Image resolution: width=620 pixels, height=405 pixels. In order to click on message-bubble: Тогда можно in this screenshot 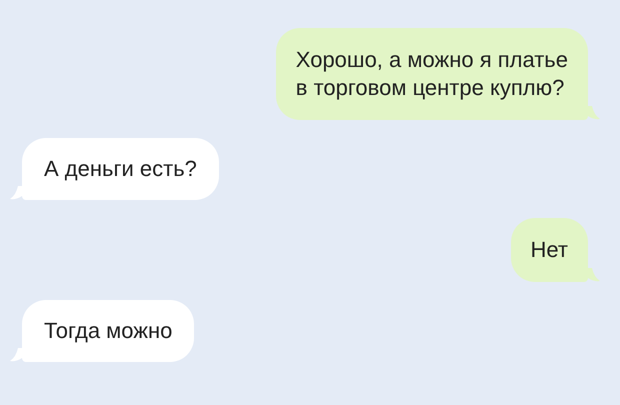, I will do `click(108, 331)`.